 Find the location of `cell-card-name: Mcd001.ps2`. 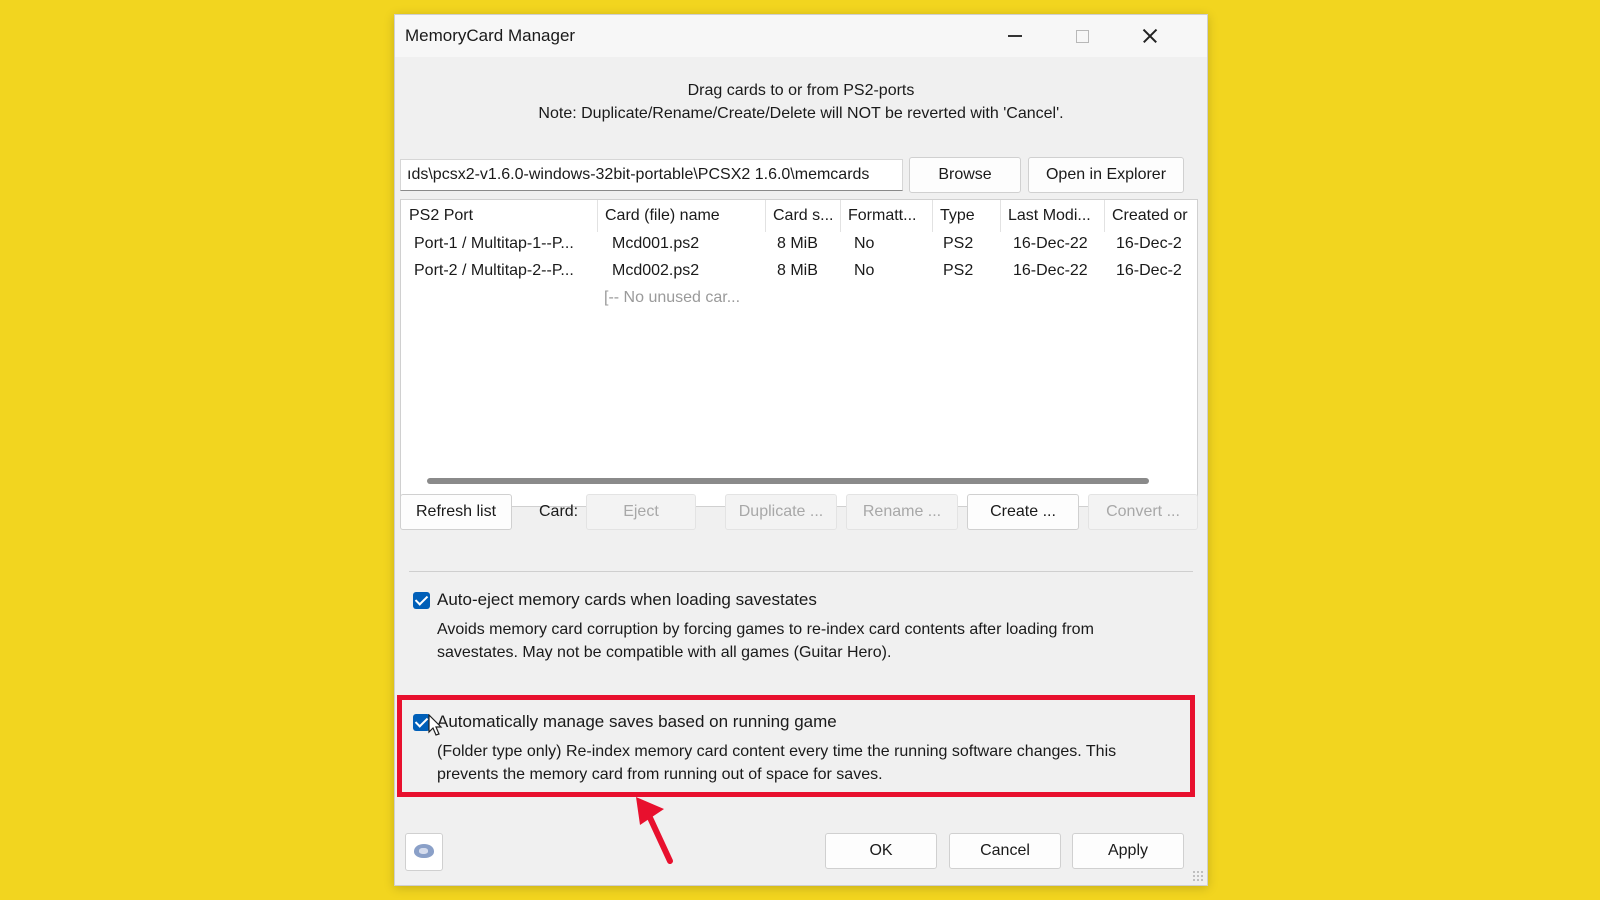

cell-card-name: Mcd001.ps2 is located at coordinates (656, 243).